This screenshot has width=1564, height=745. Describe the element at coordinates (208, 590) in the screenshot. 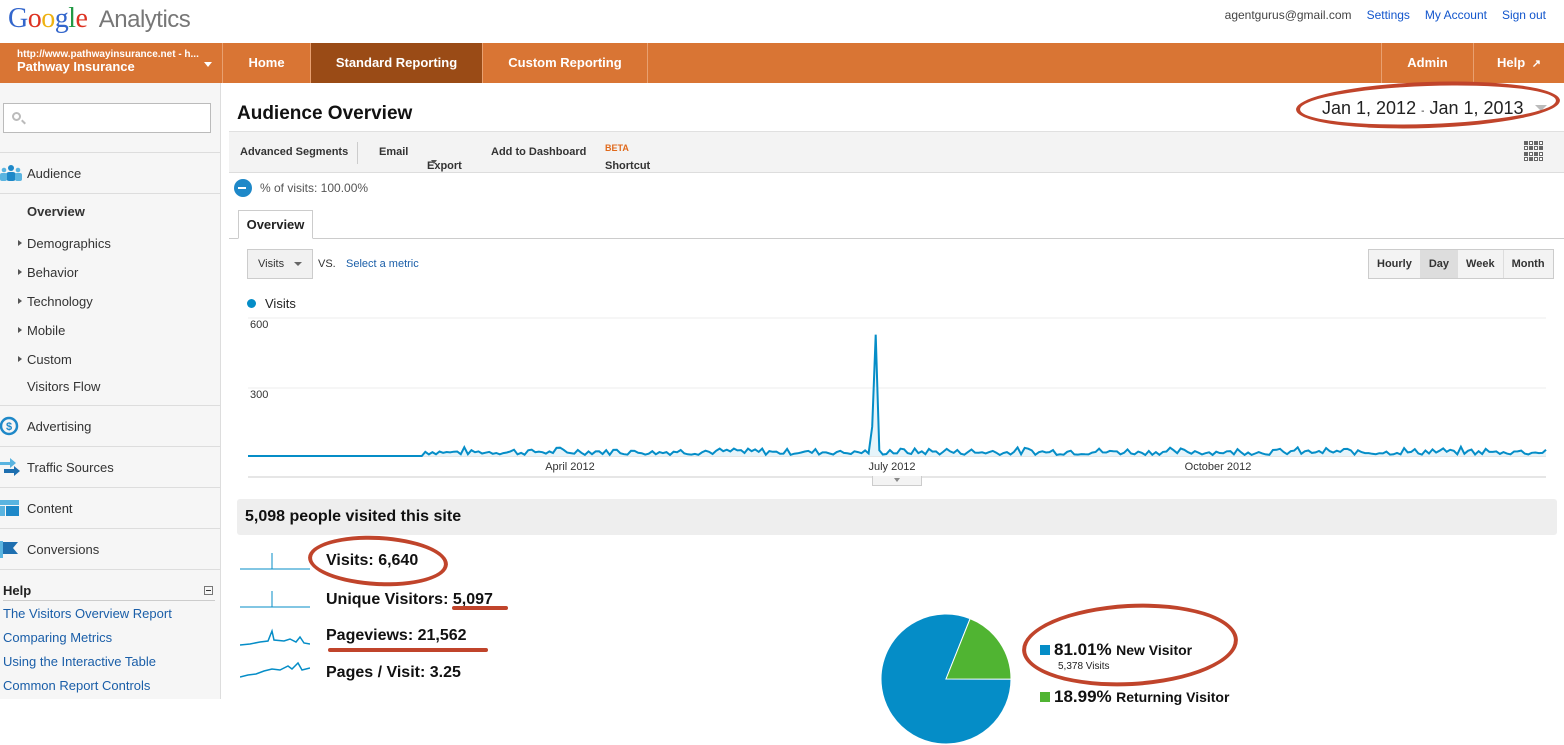

I see `collapse-icon` at that location.